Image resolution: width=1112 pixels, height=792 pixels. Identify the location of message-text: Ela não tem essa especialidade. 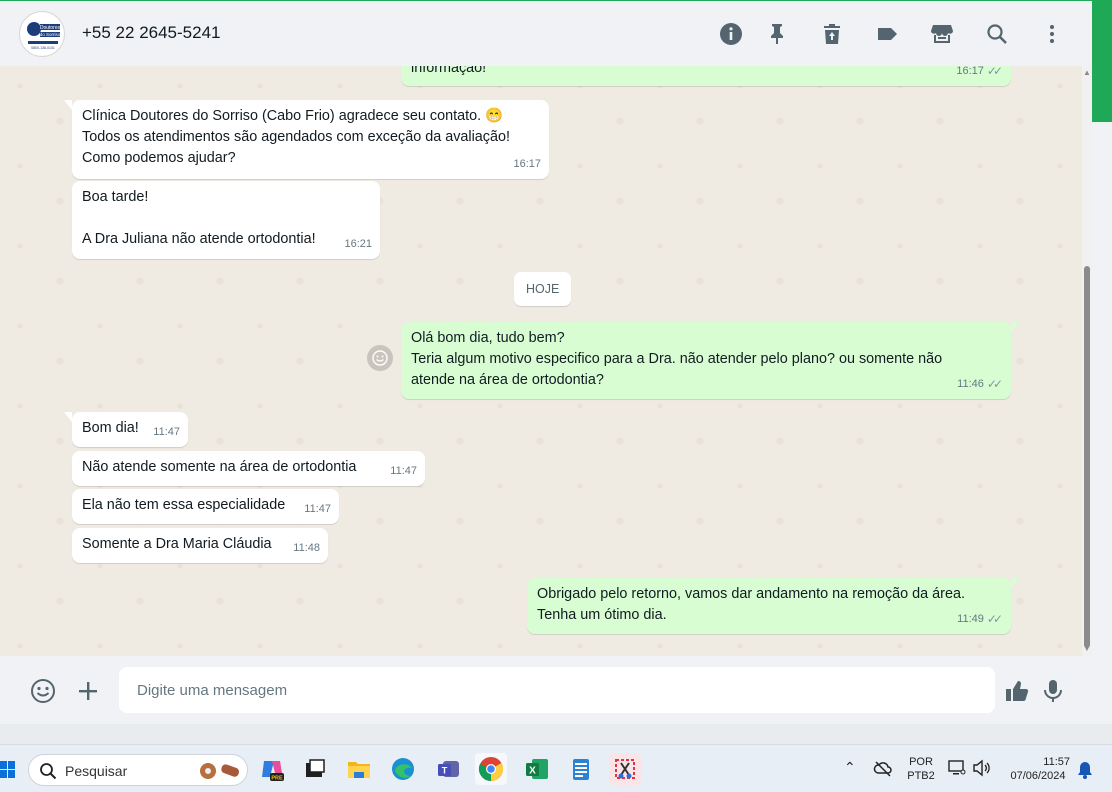
(184, 505).